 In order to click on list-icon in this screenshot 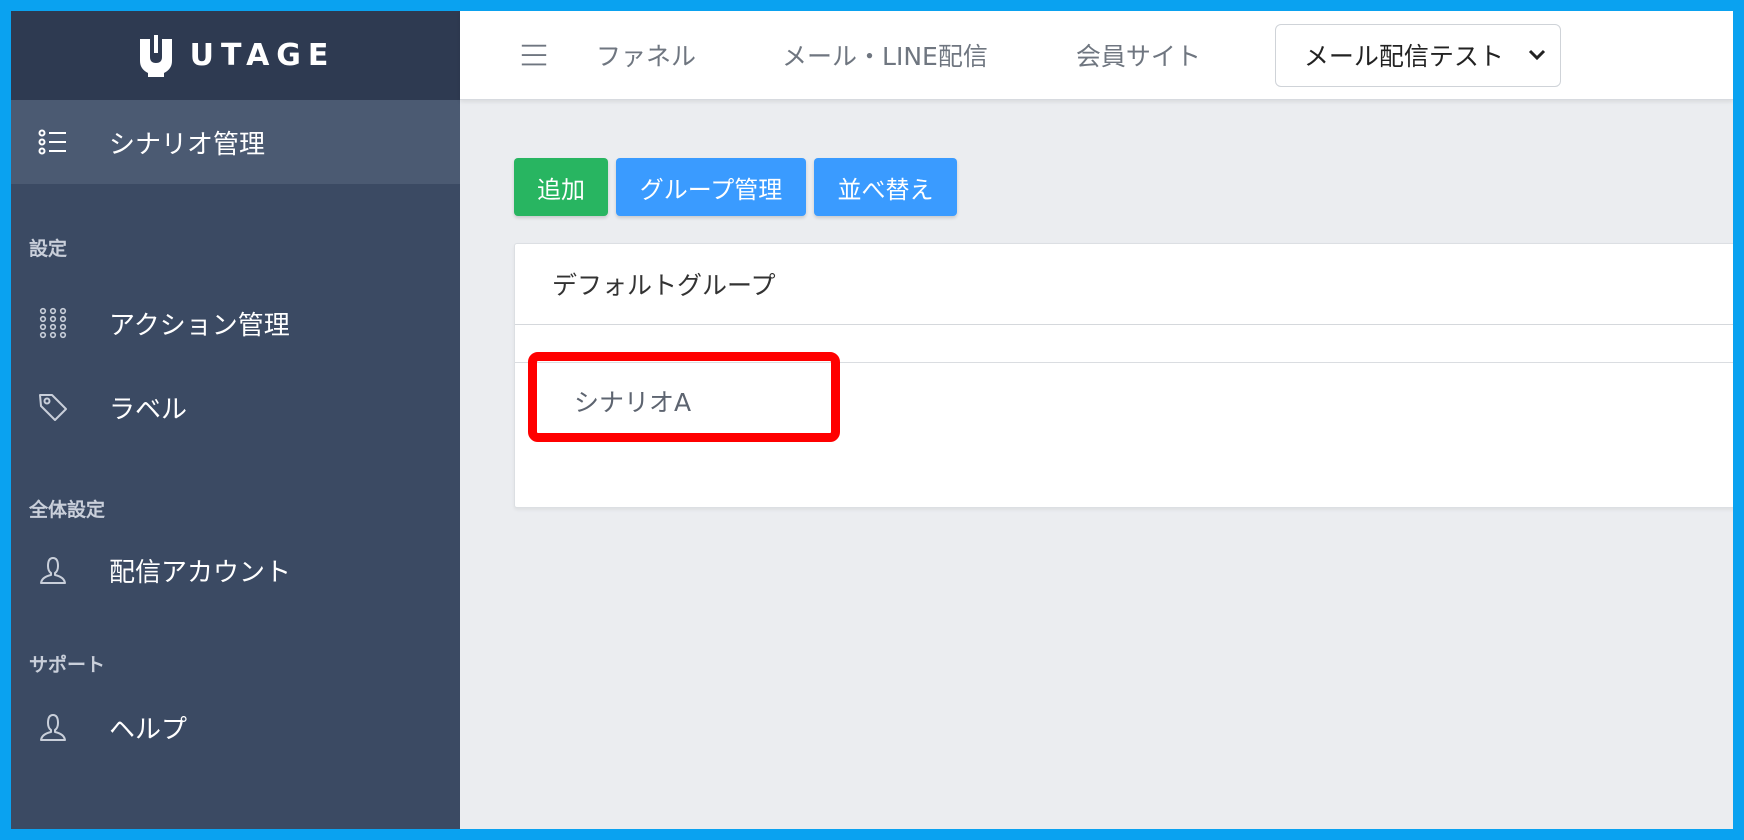, I will do `click(53, 142)`.